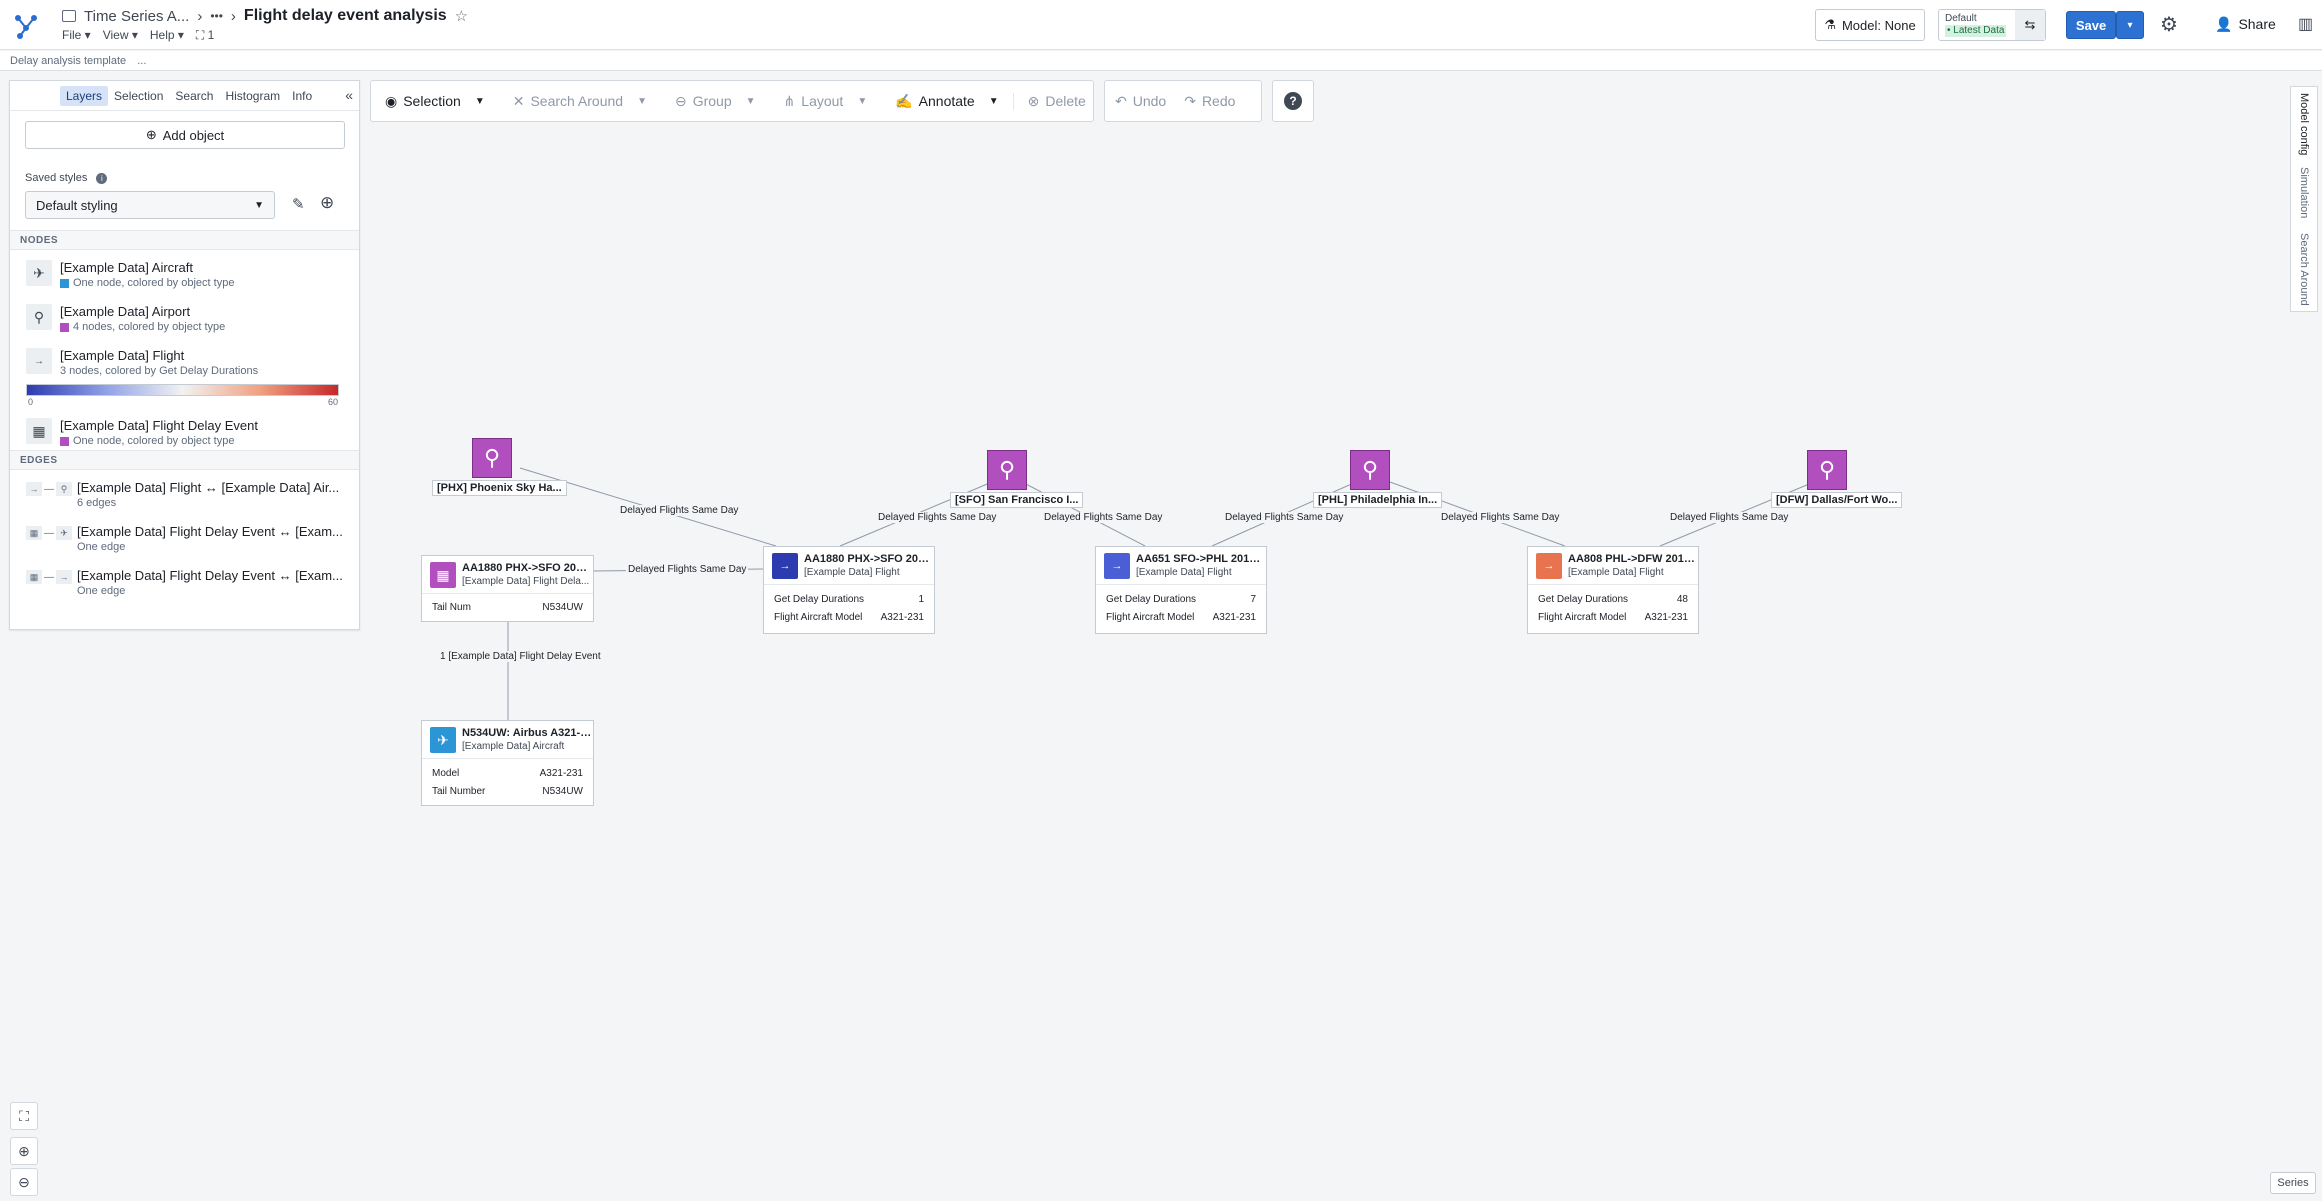 Image resolution: width=2322 pixels, height=1201 pixels. I want to click on calendar-icon: ▦, so click(443, 575).